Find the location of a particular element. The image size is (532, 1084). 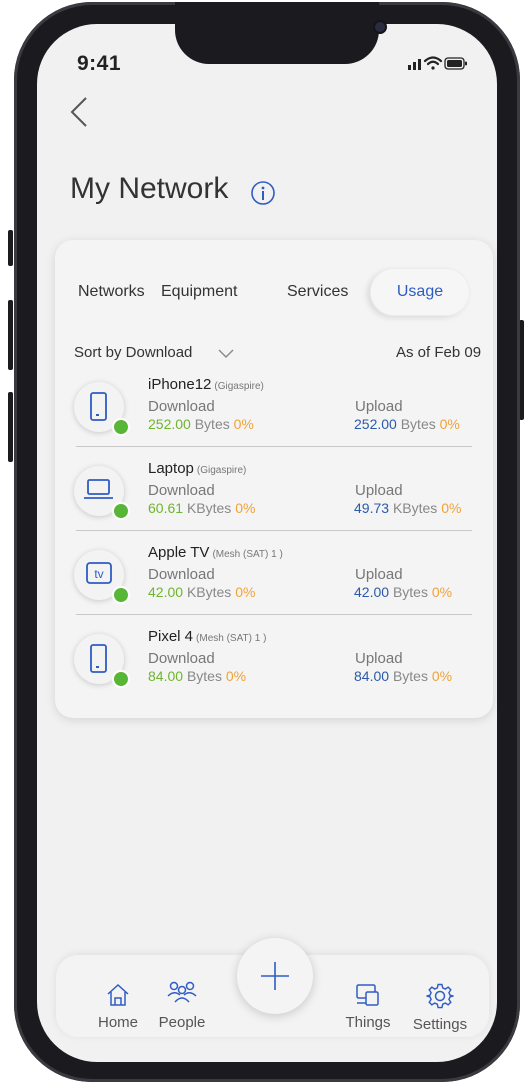

chevron-down-icon is located at coordinates (226, 352).